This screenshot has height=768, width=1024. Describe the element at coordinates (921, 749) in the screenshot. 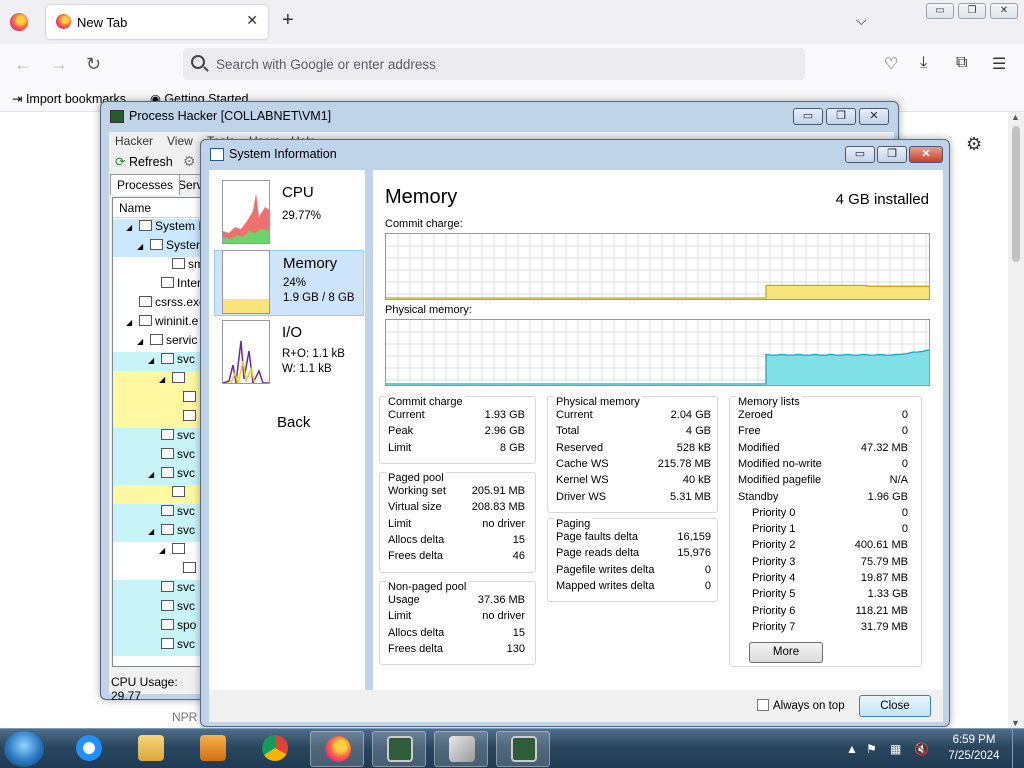

I see `volume-muted-icon: 🔇` at that location.